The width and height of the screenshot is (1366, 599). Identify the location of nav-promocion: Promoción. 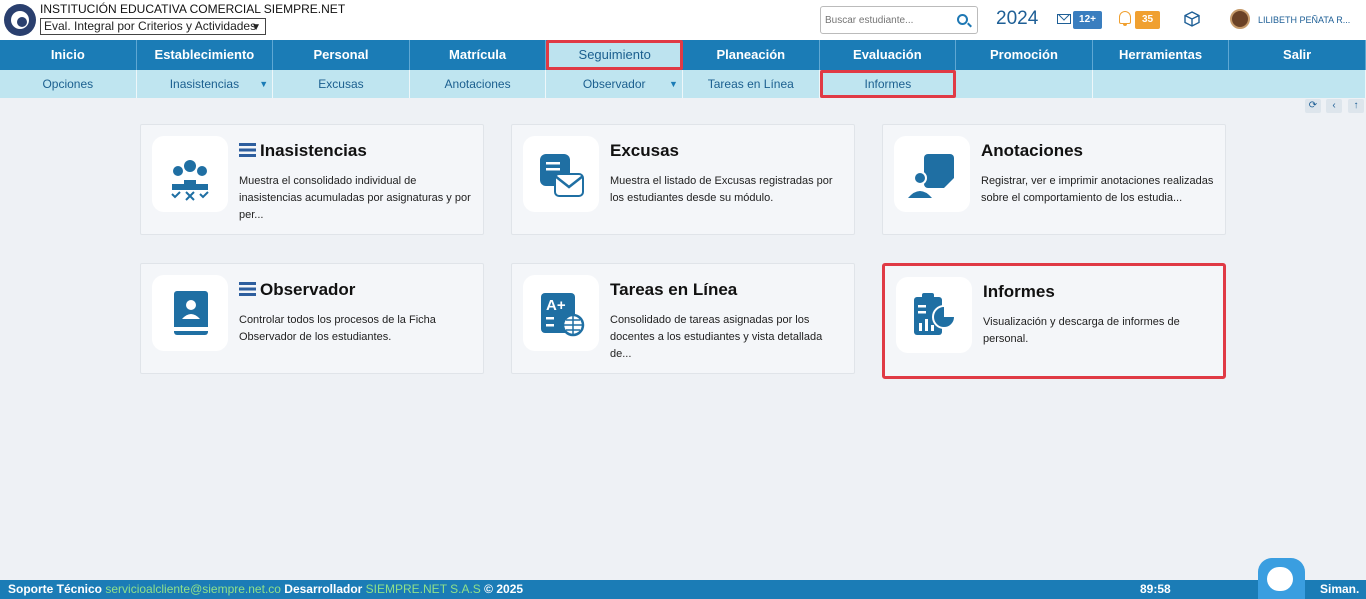
(1024, 55).